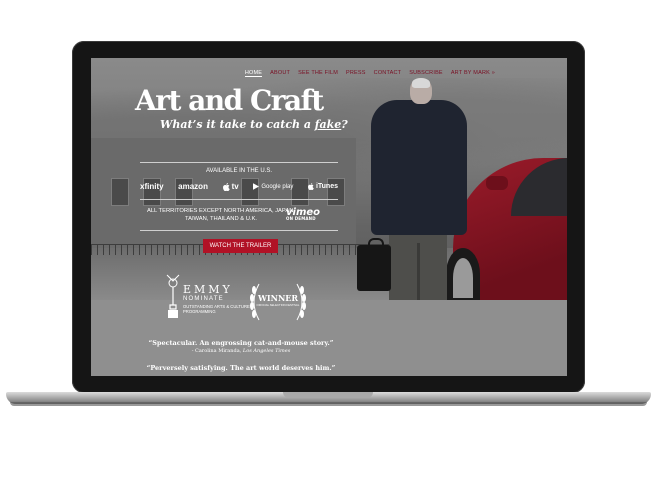 This screenshot has width=656, height=477. Describe the element at coordinates (463, 278) in the screenshot. I see `car-rim` at that location.